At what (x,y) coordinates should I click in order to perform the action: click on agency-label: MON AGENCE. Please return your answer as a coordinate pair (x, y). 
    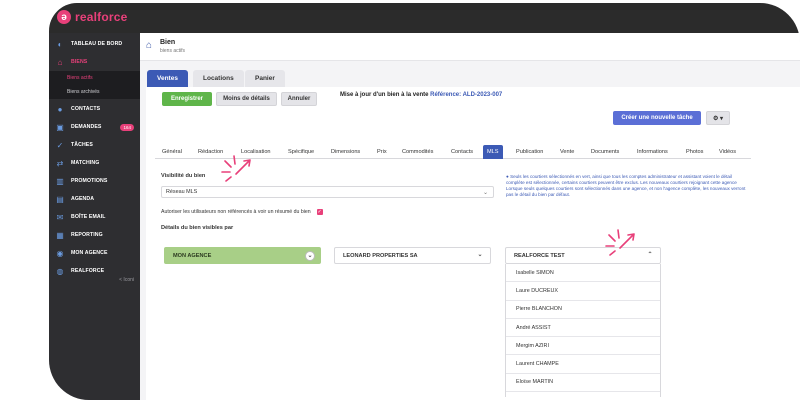
    Looking at the image, I should click on (192, 255).